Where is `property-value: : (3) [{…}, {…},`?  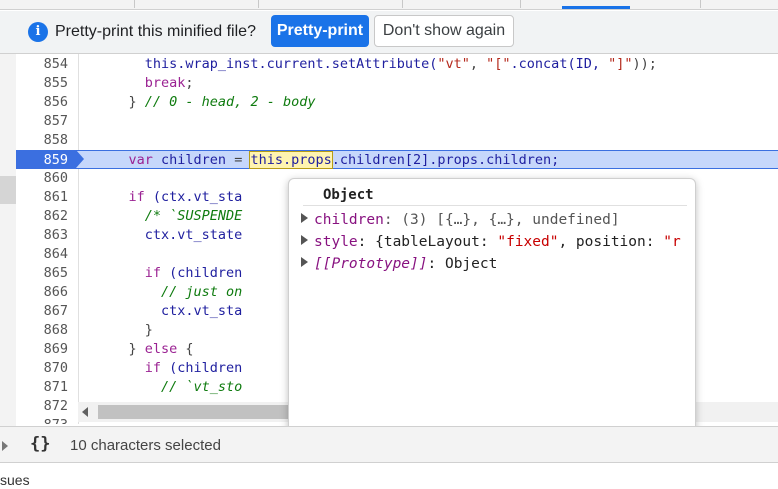
property-value: : (3) [{…}, {…}, is located at coordinates (458, 220).